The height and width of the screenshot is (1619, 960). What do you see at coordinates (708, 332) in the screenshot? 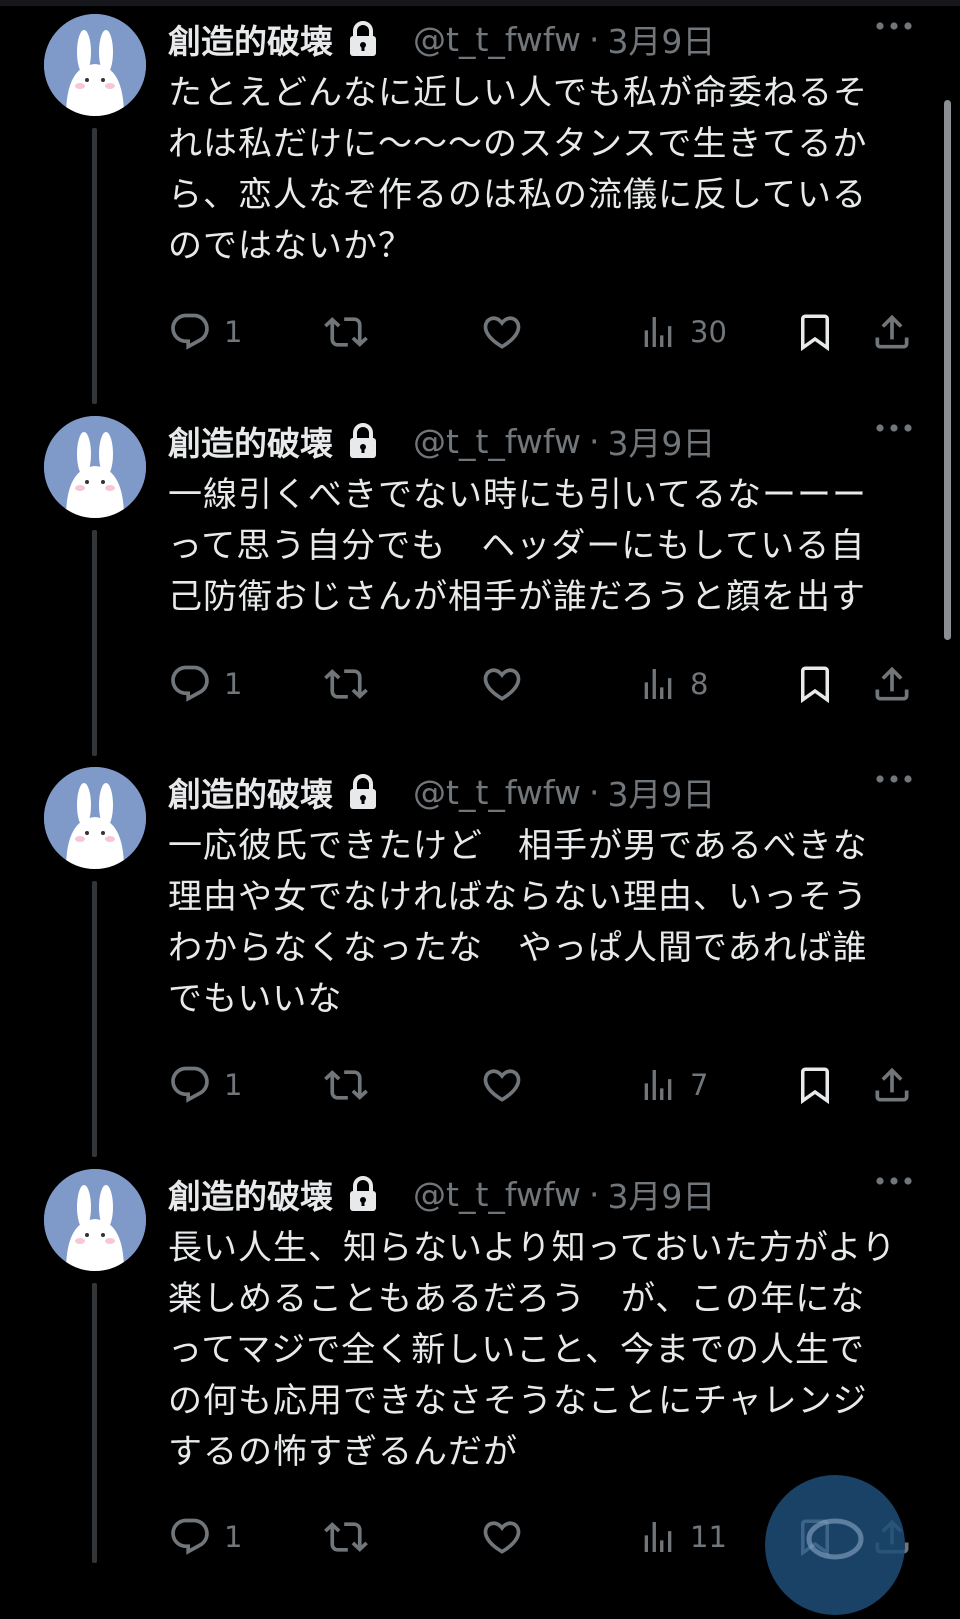
I see `views-count: 30` at bounding box center [708, 332].